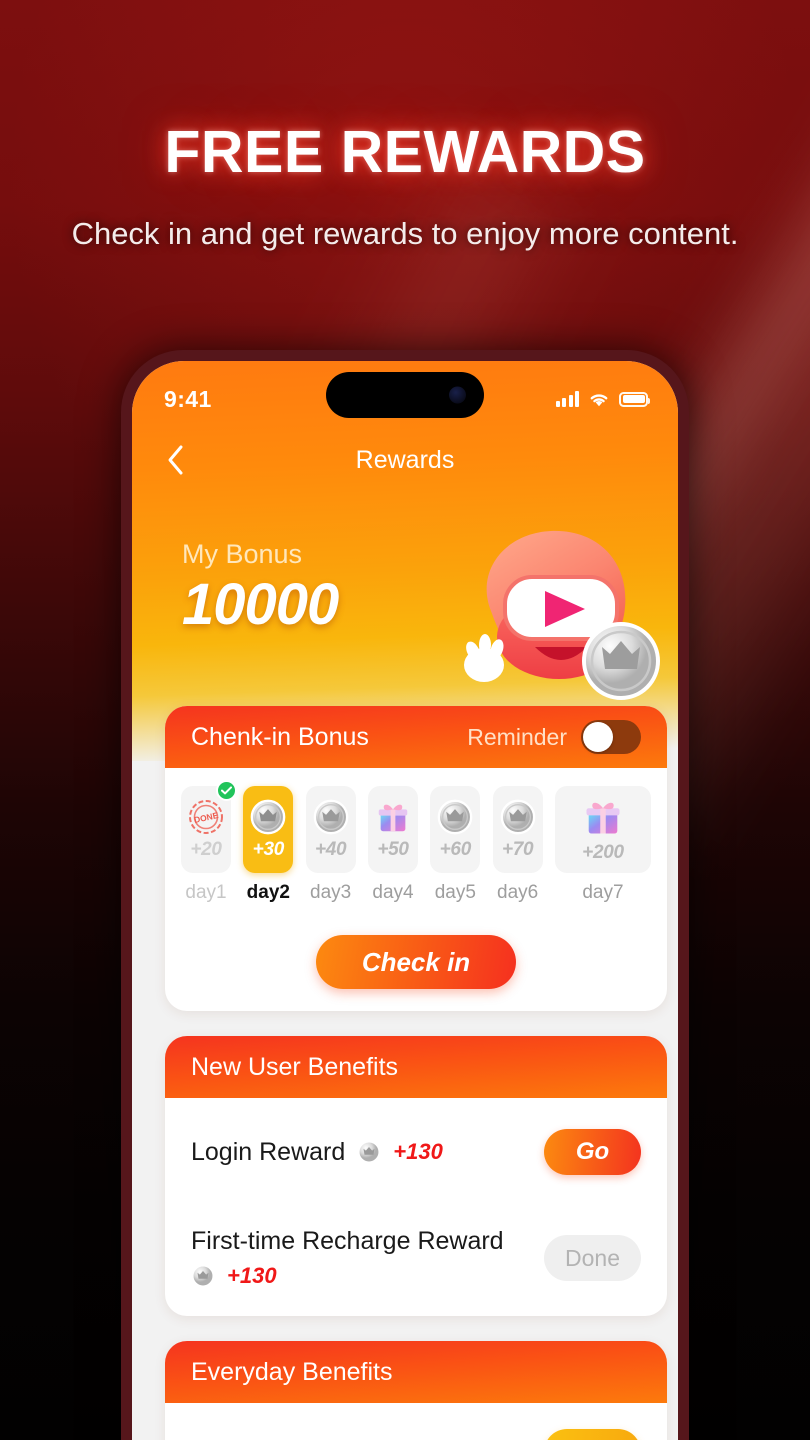  What do you see at coordinates (330, 849) in the screenshot?
I see `day-amount: +40` at bounding box center [330, 849].